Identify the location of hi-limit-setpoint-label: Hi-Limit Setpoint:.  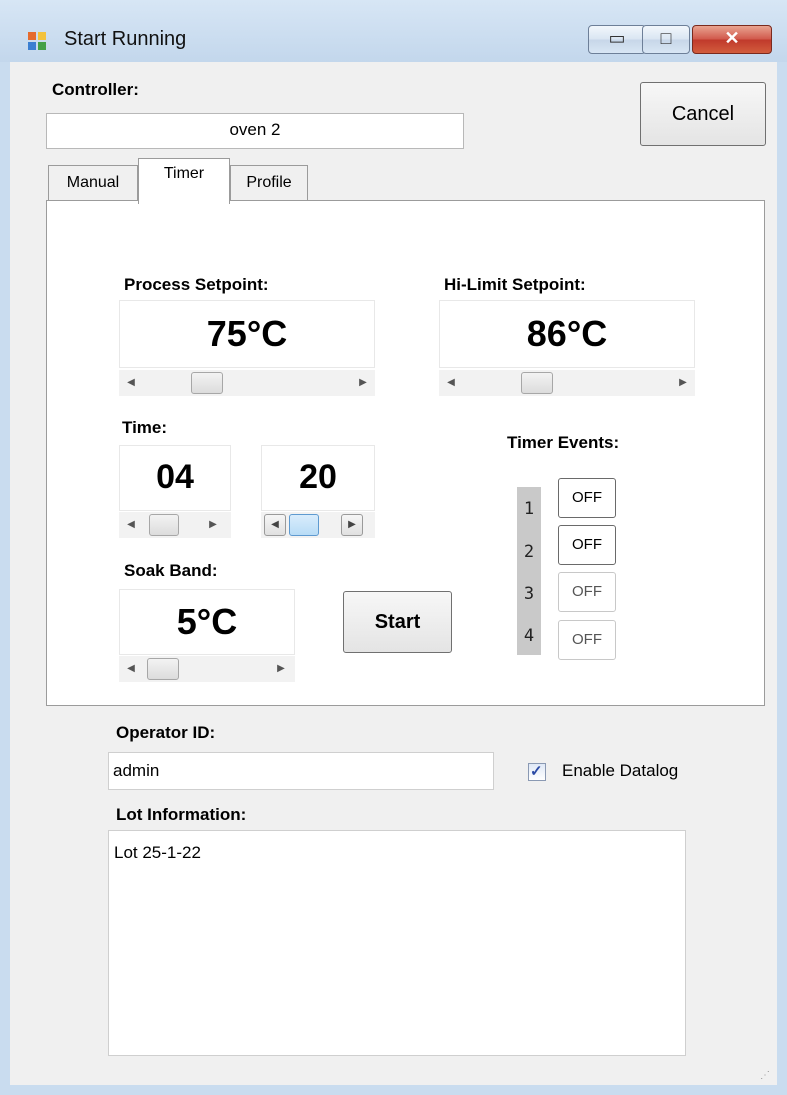
(515, 284).